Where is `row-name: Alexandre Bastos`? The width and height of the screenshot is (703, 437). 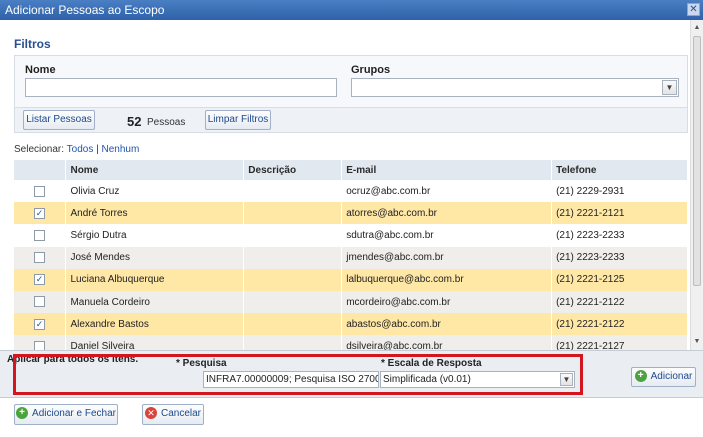
row-name: Alexandre Bastos is located at coordinates (155, 324).